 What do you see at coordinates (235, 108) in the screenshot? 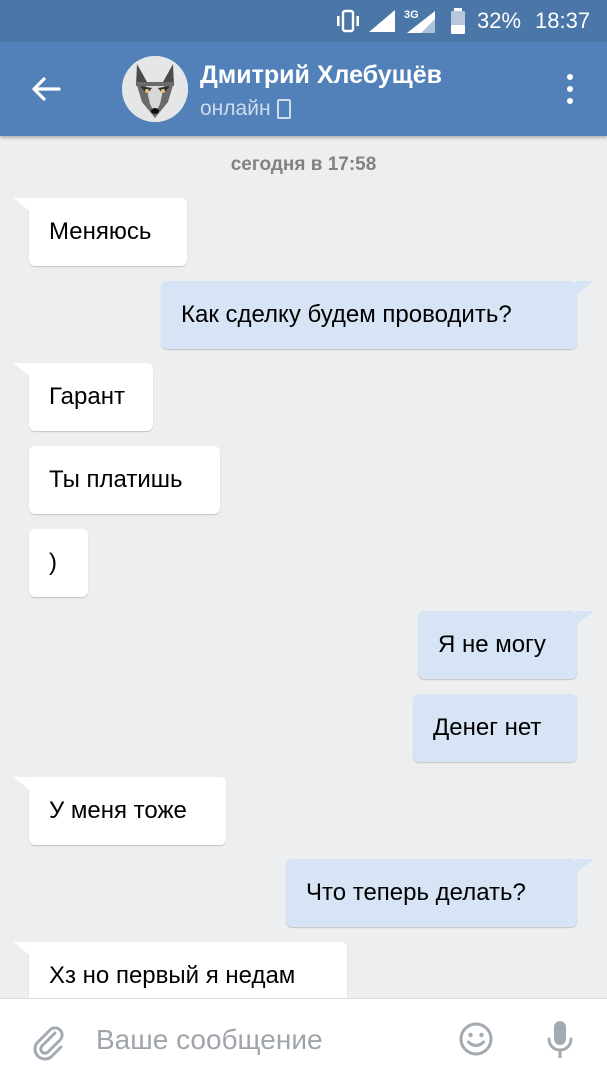
I see `online-status-label: онлайн` at bounding box center [235, 108].